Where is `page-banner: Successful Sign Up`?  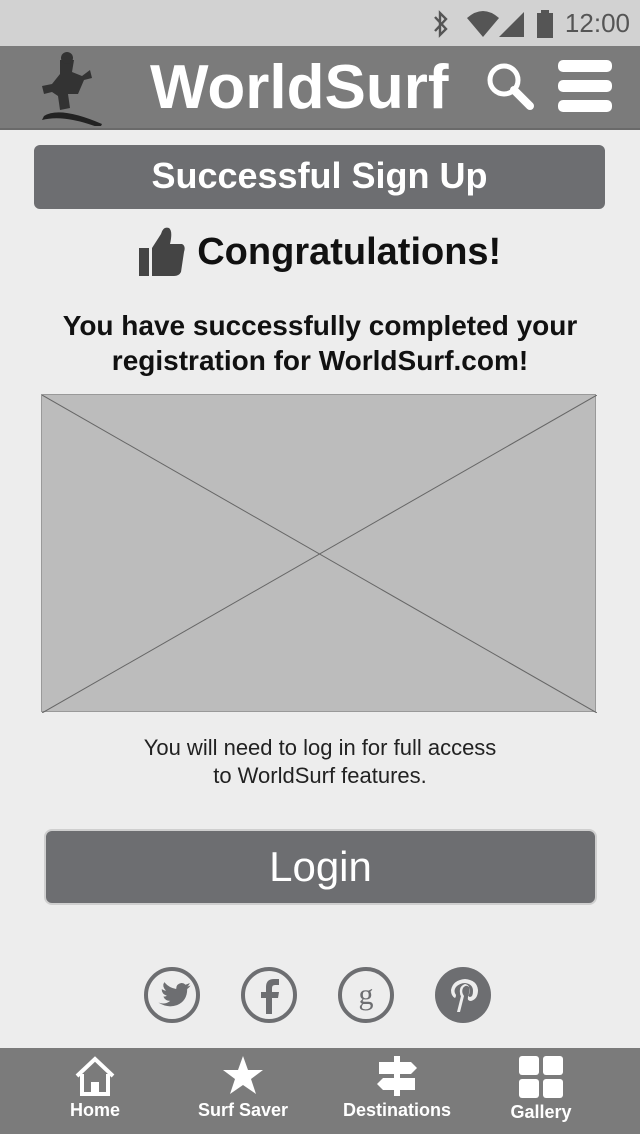
page-banner: Successful Sign Up is located at coordinates (319, 177).